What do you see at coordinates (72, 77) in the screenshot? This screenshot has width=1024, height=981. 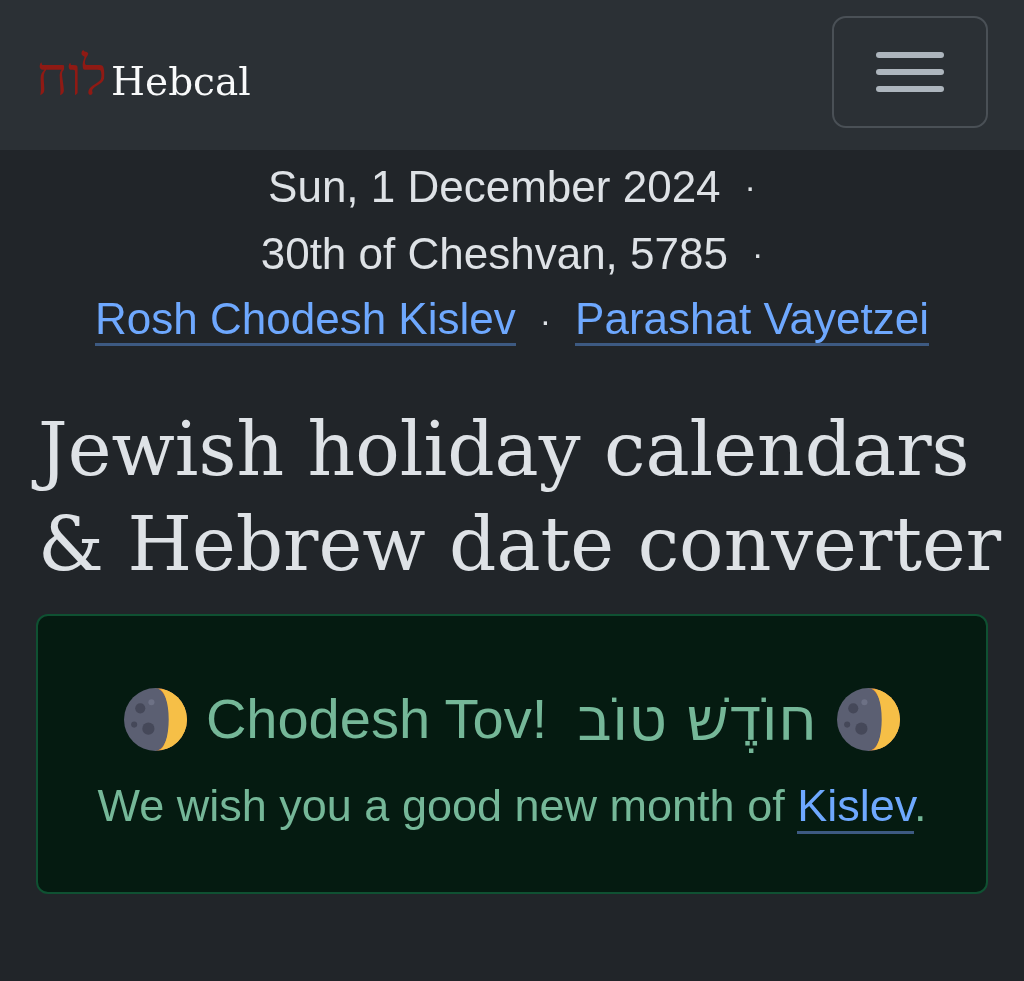 I see `logo-hebrew: לוח` at bounding box center [72, 77].